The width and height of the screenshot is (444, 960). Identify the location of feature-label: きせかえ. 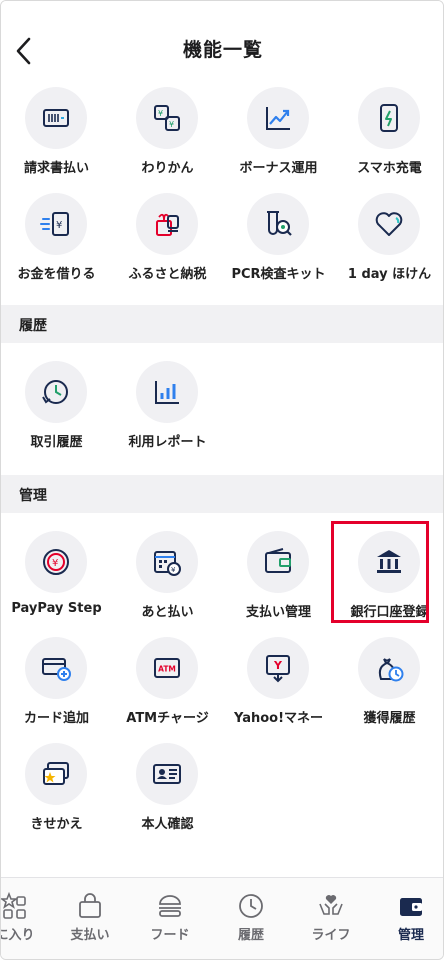
(56, 824).